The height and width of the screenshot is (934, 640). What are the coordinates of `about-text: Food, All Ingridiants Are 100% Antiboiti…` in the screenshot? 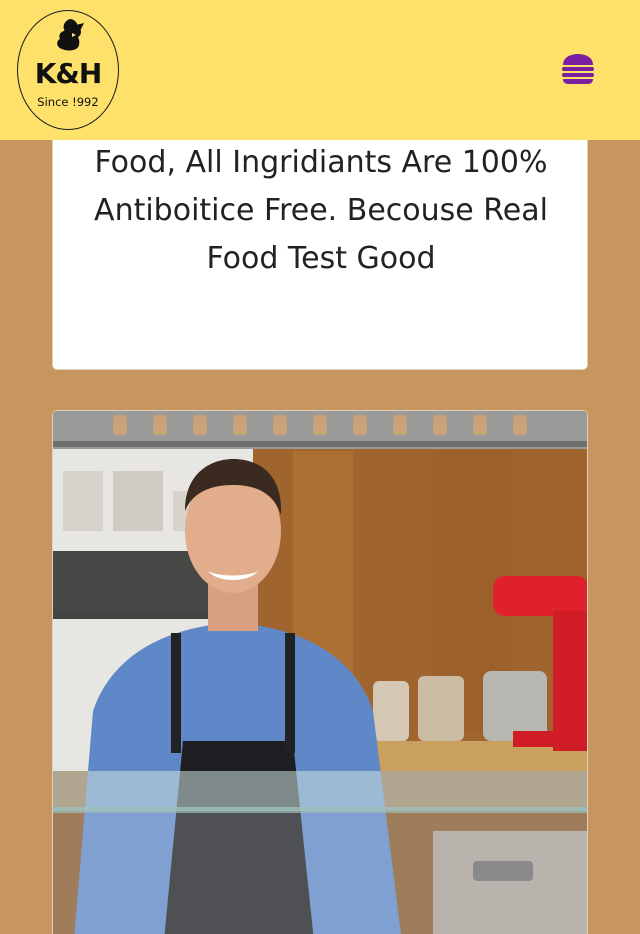 It's located at (321, 210).